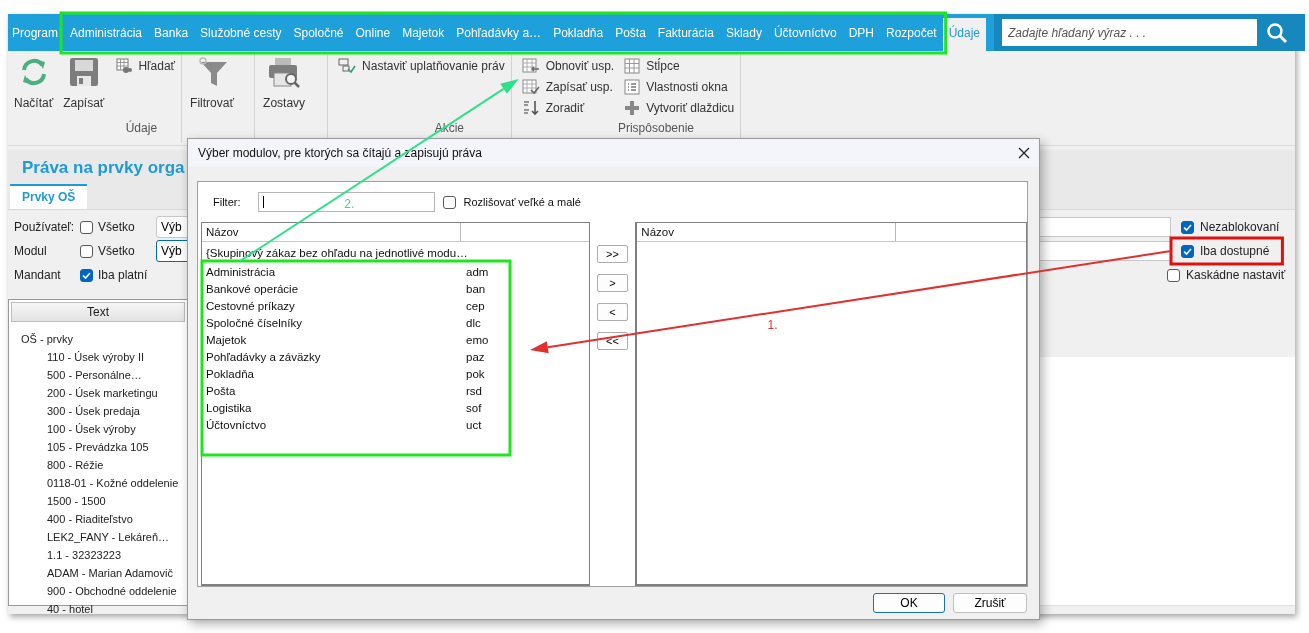 The image size is (1309, 633). Describe the element at coordinates (95, 357) in the screenshot. I see `tree-item: 110 - Úsek výroby II` at that location.